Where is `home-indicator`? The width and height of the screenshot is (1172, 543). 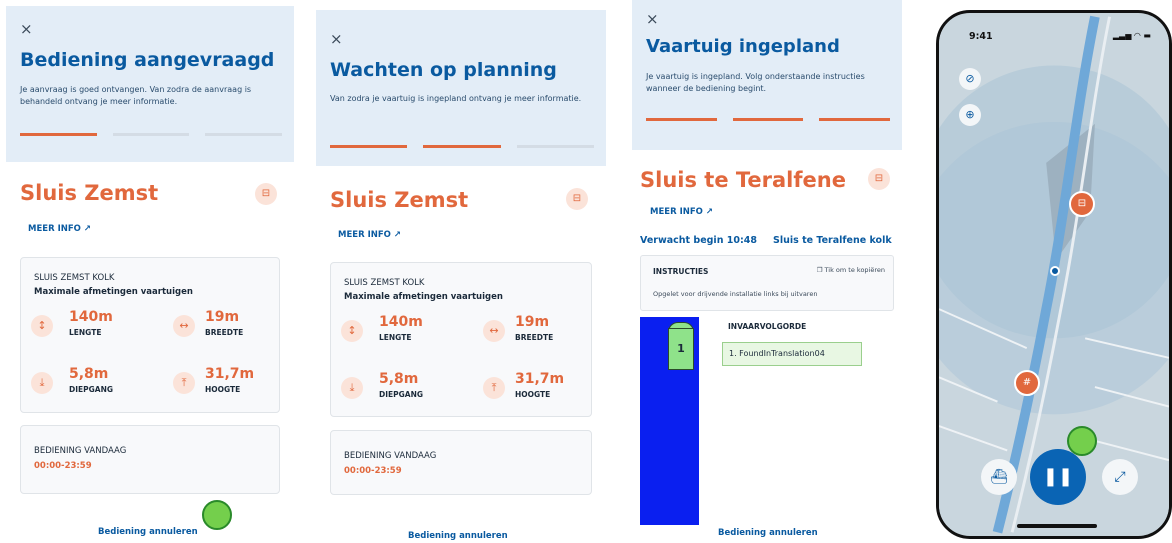
home-indicator is located at coordinates (1057, 526).